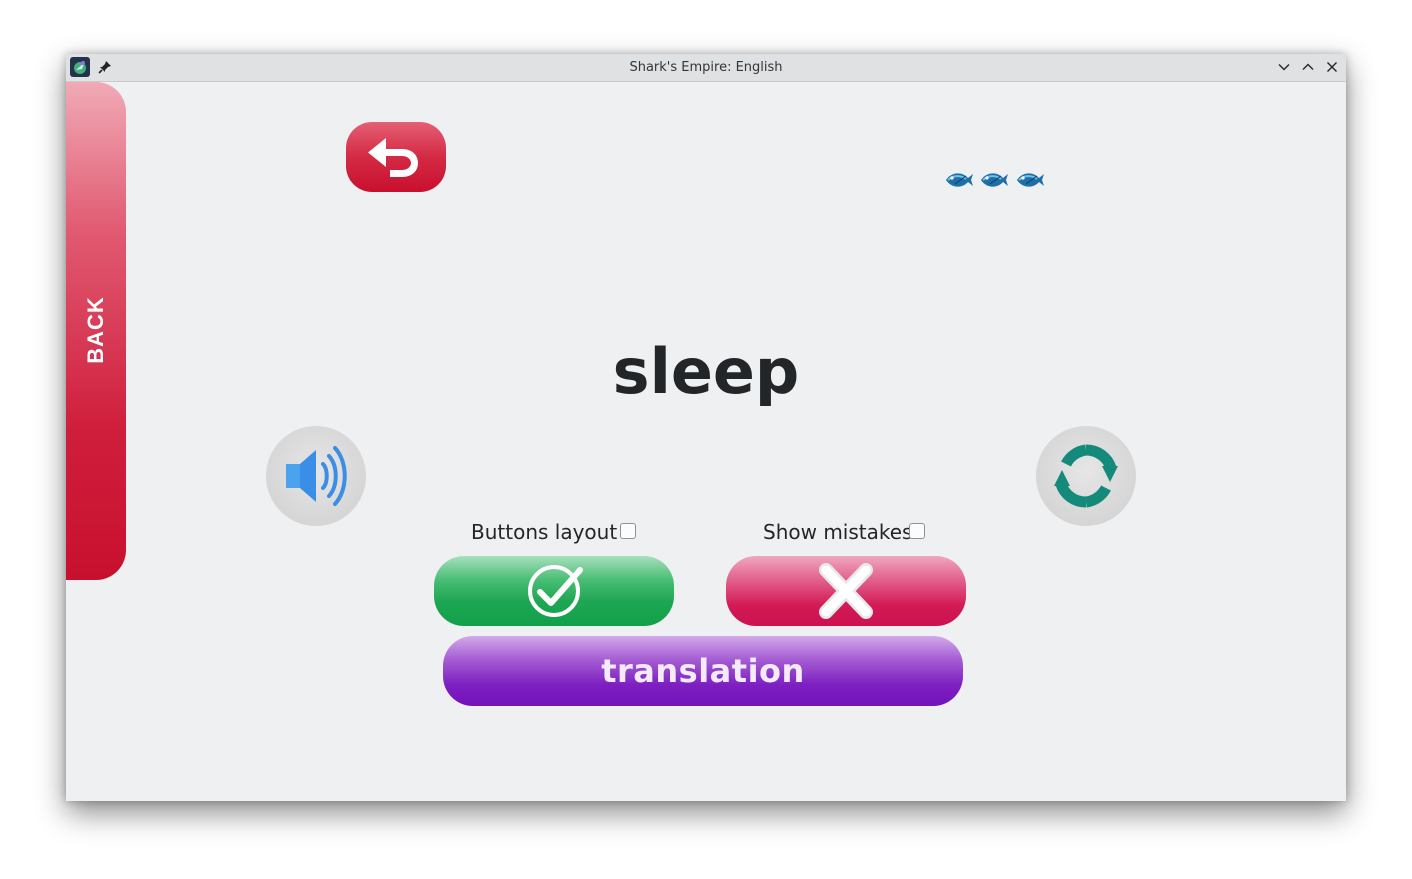 The image size is (1412, 879). I want to click on minimize-button, so click(1284, 67).